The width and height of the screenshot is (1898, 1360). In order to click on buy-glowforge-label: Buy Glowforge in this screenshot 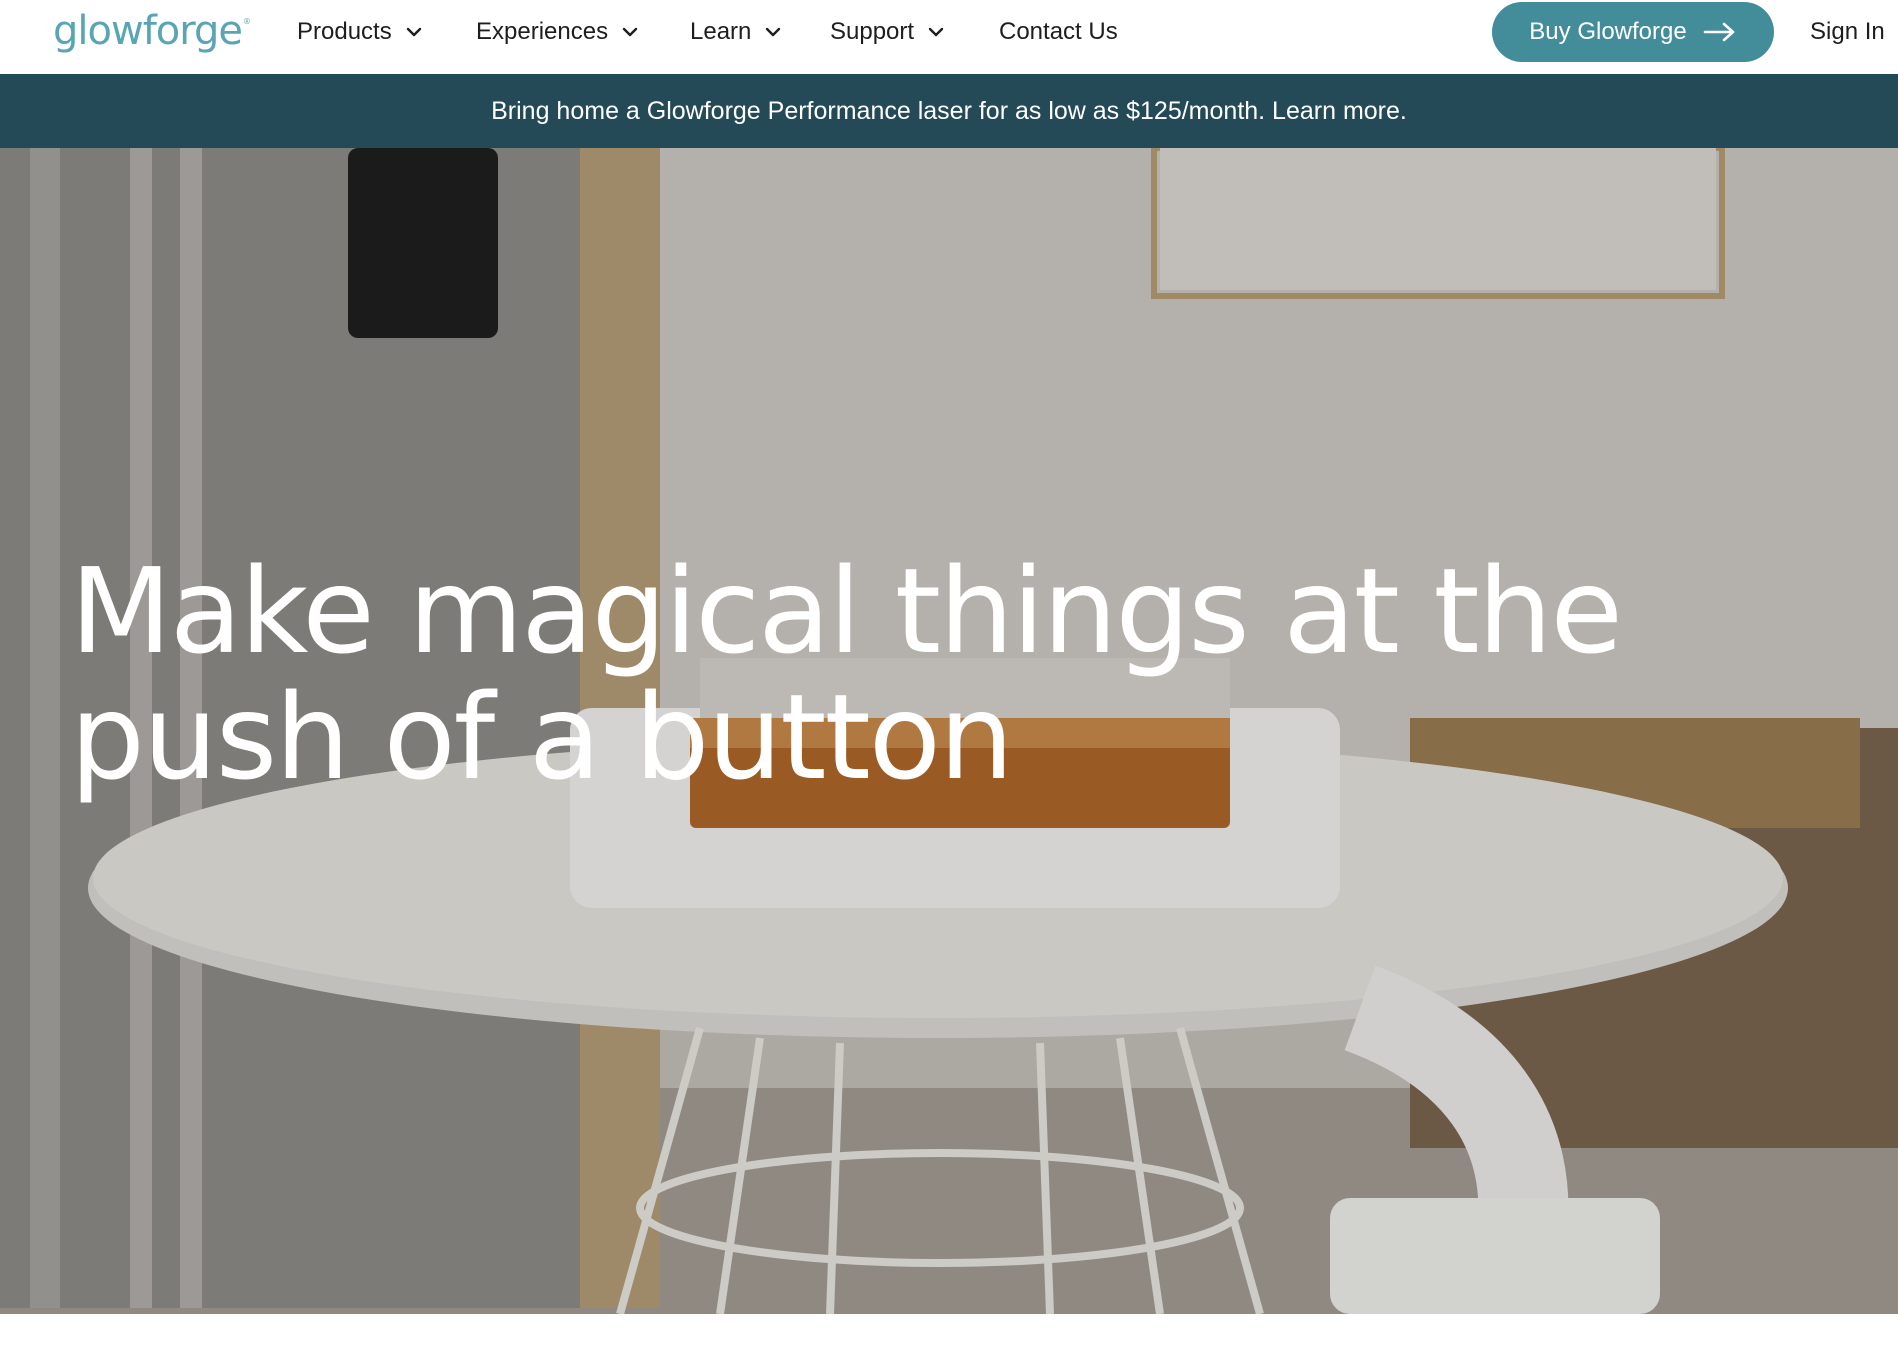, I will do `click(1608, 31)`.